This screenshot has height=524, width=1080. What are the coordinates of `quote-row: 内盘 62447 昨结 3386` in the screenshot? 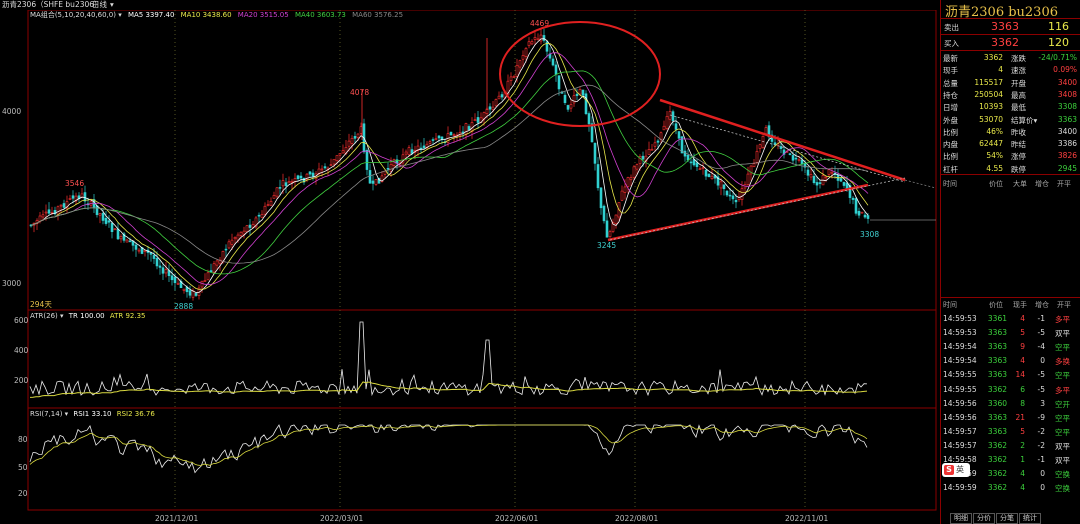 It's located at (1010, 143).